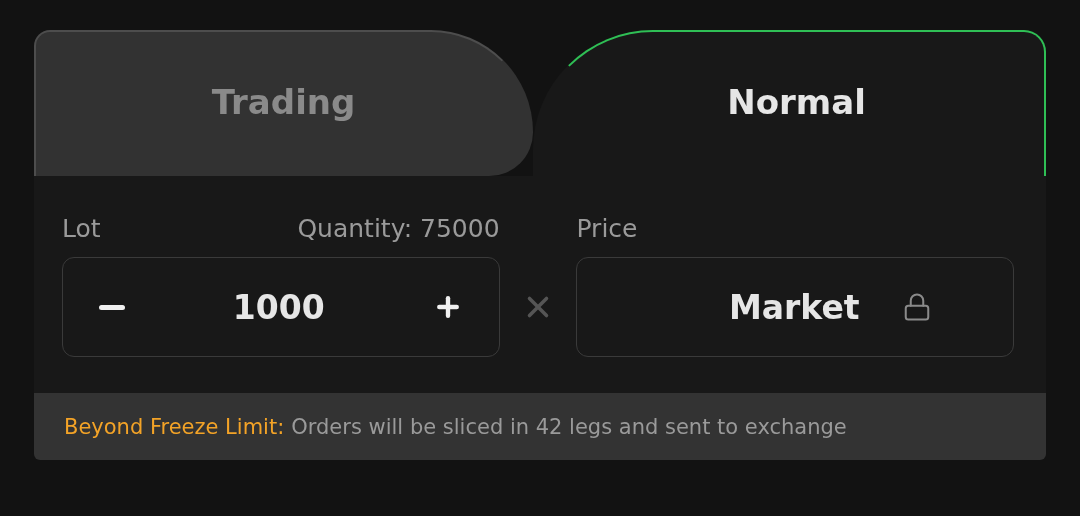  I want to click on tab: Trading, so click(283, 103).